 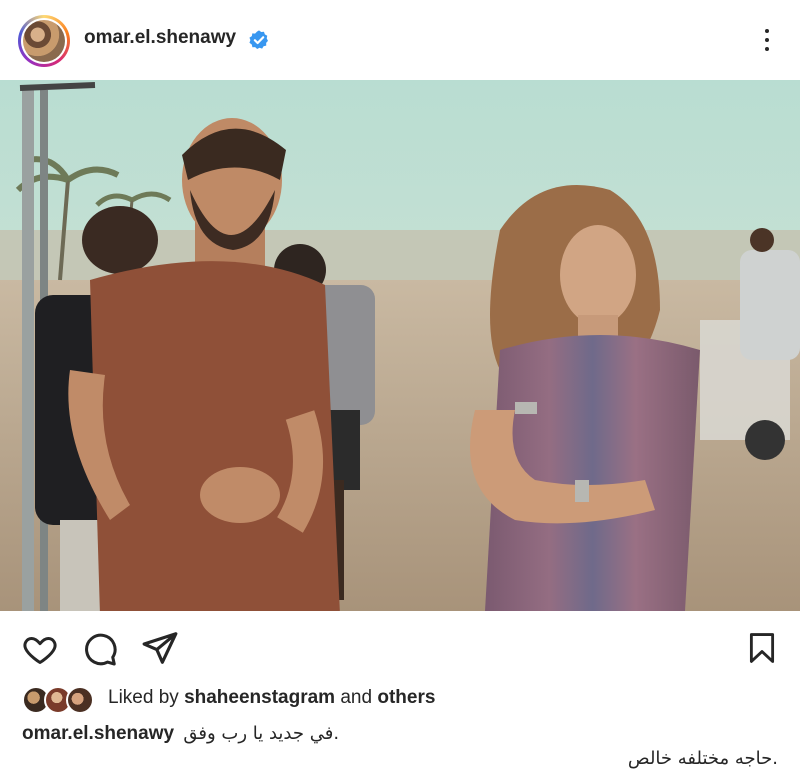 What do you see at coordinates (100, 649) in the screenshot?
I see `comment-bubble-icon` at bounding box center [100, 649].